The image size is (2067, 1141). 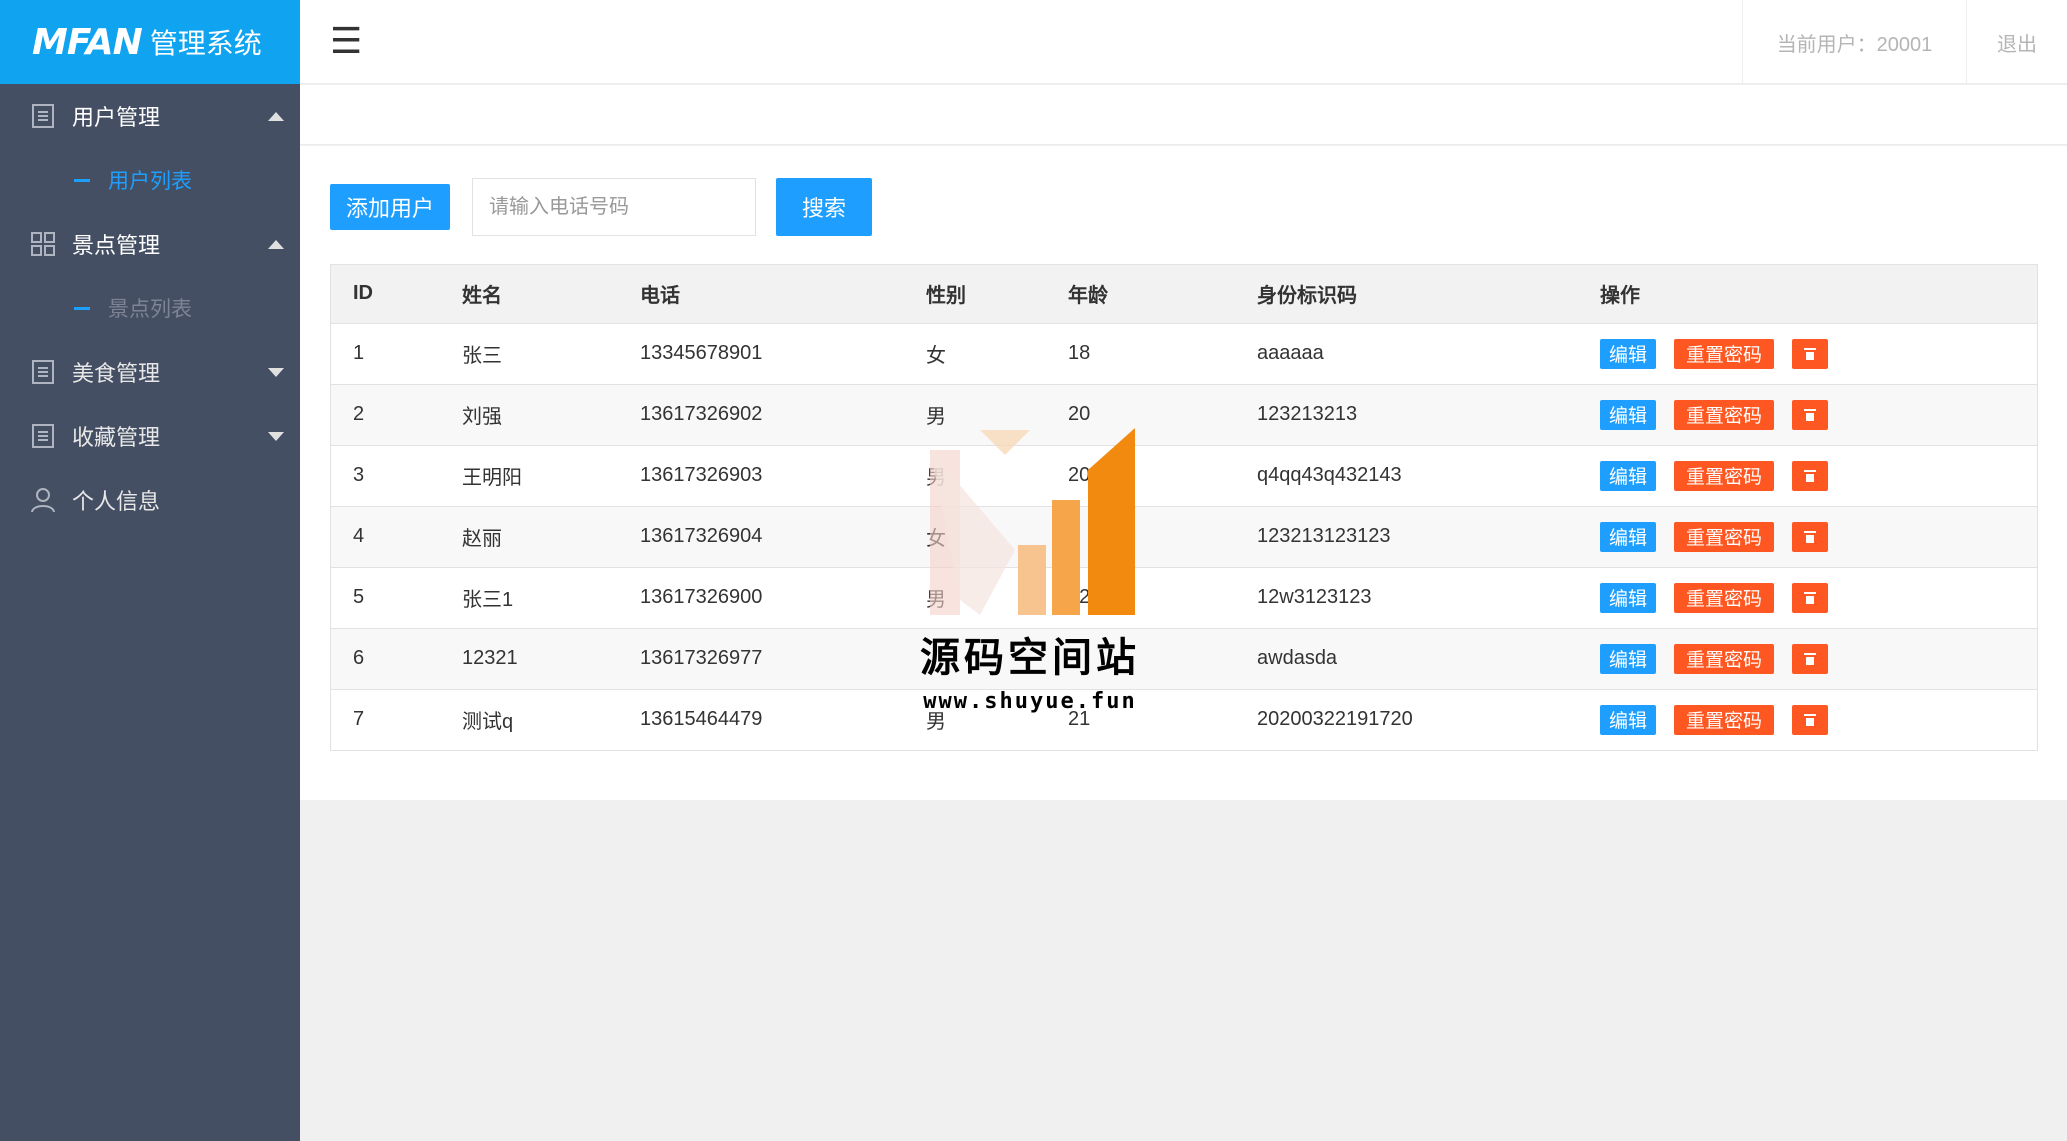 What do you see at coordinates (761, 658) in the screenshot?
I see `cell-phone: 13617326977` at bounding box center [761, 658].